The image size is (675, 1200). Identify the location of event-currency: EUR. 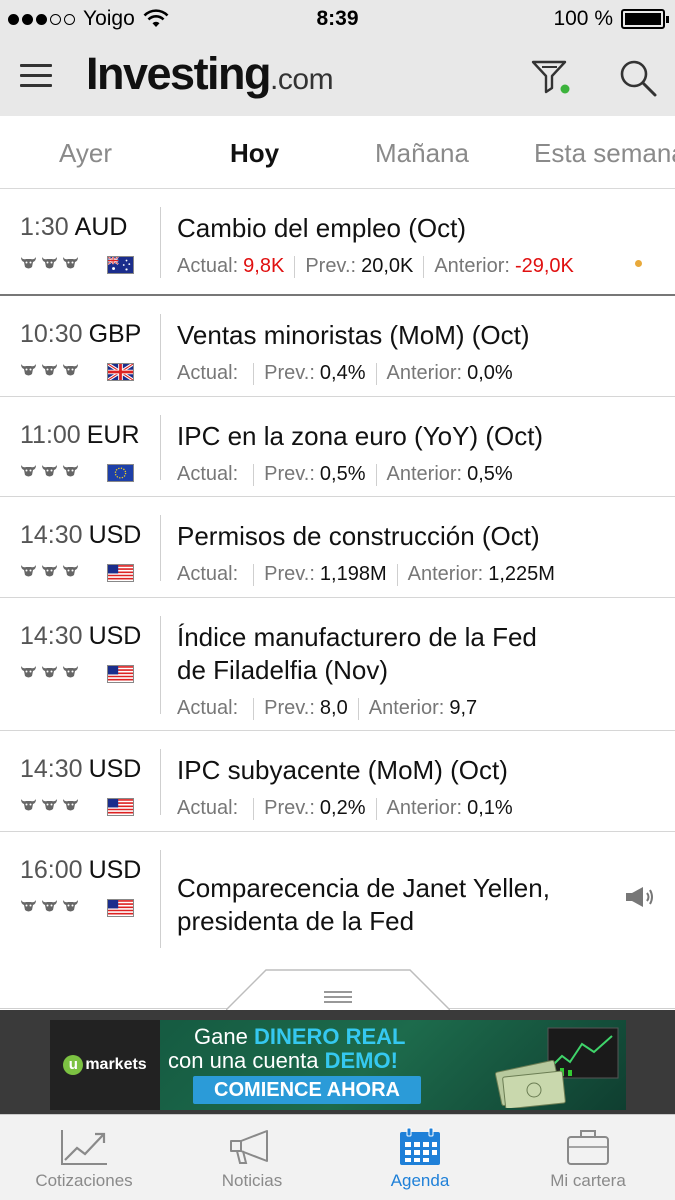
(113, 435).